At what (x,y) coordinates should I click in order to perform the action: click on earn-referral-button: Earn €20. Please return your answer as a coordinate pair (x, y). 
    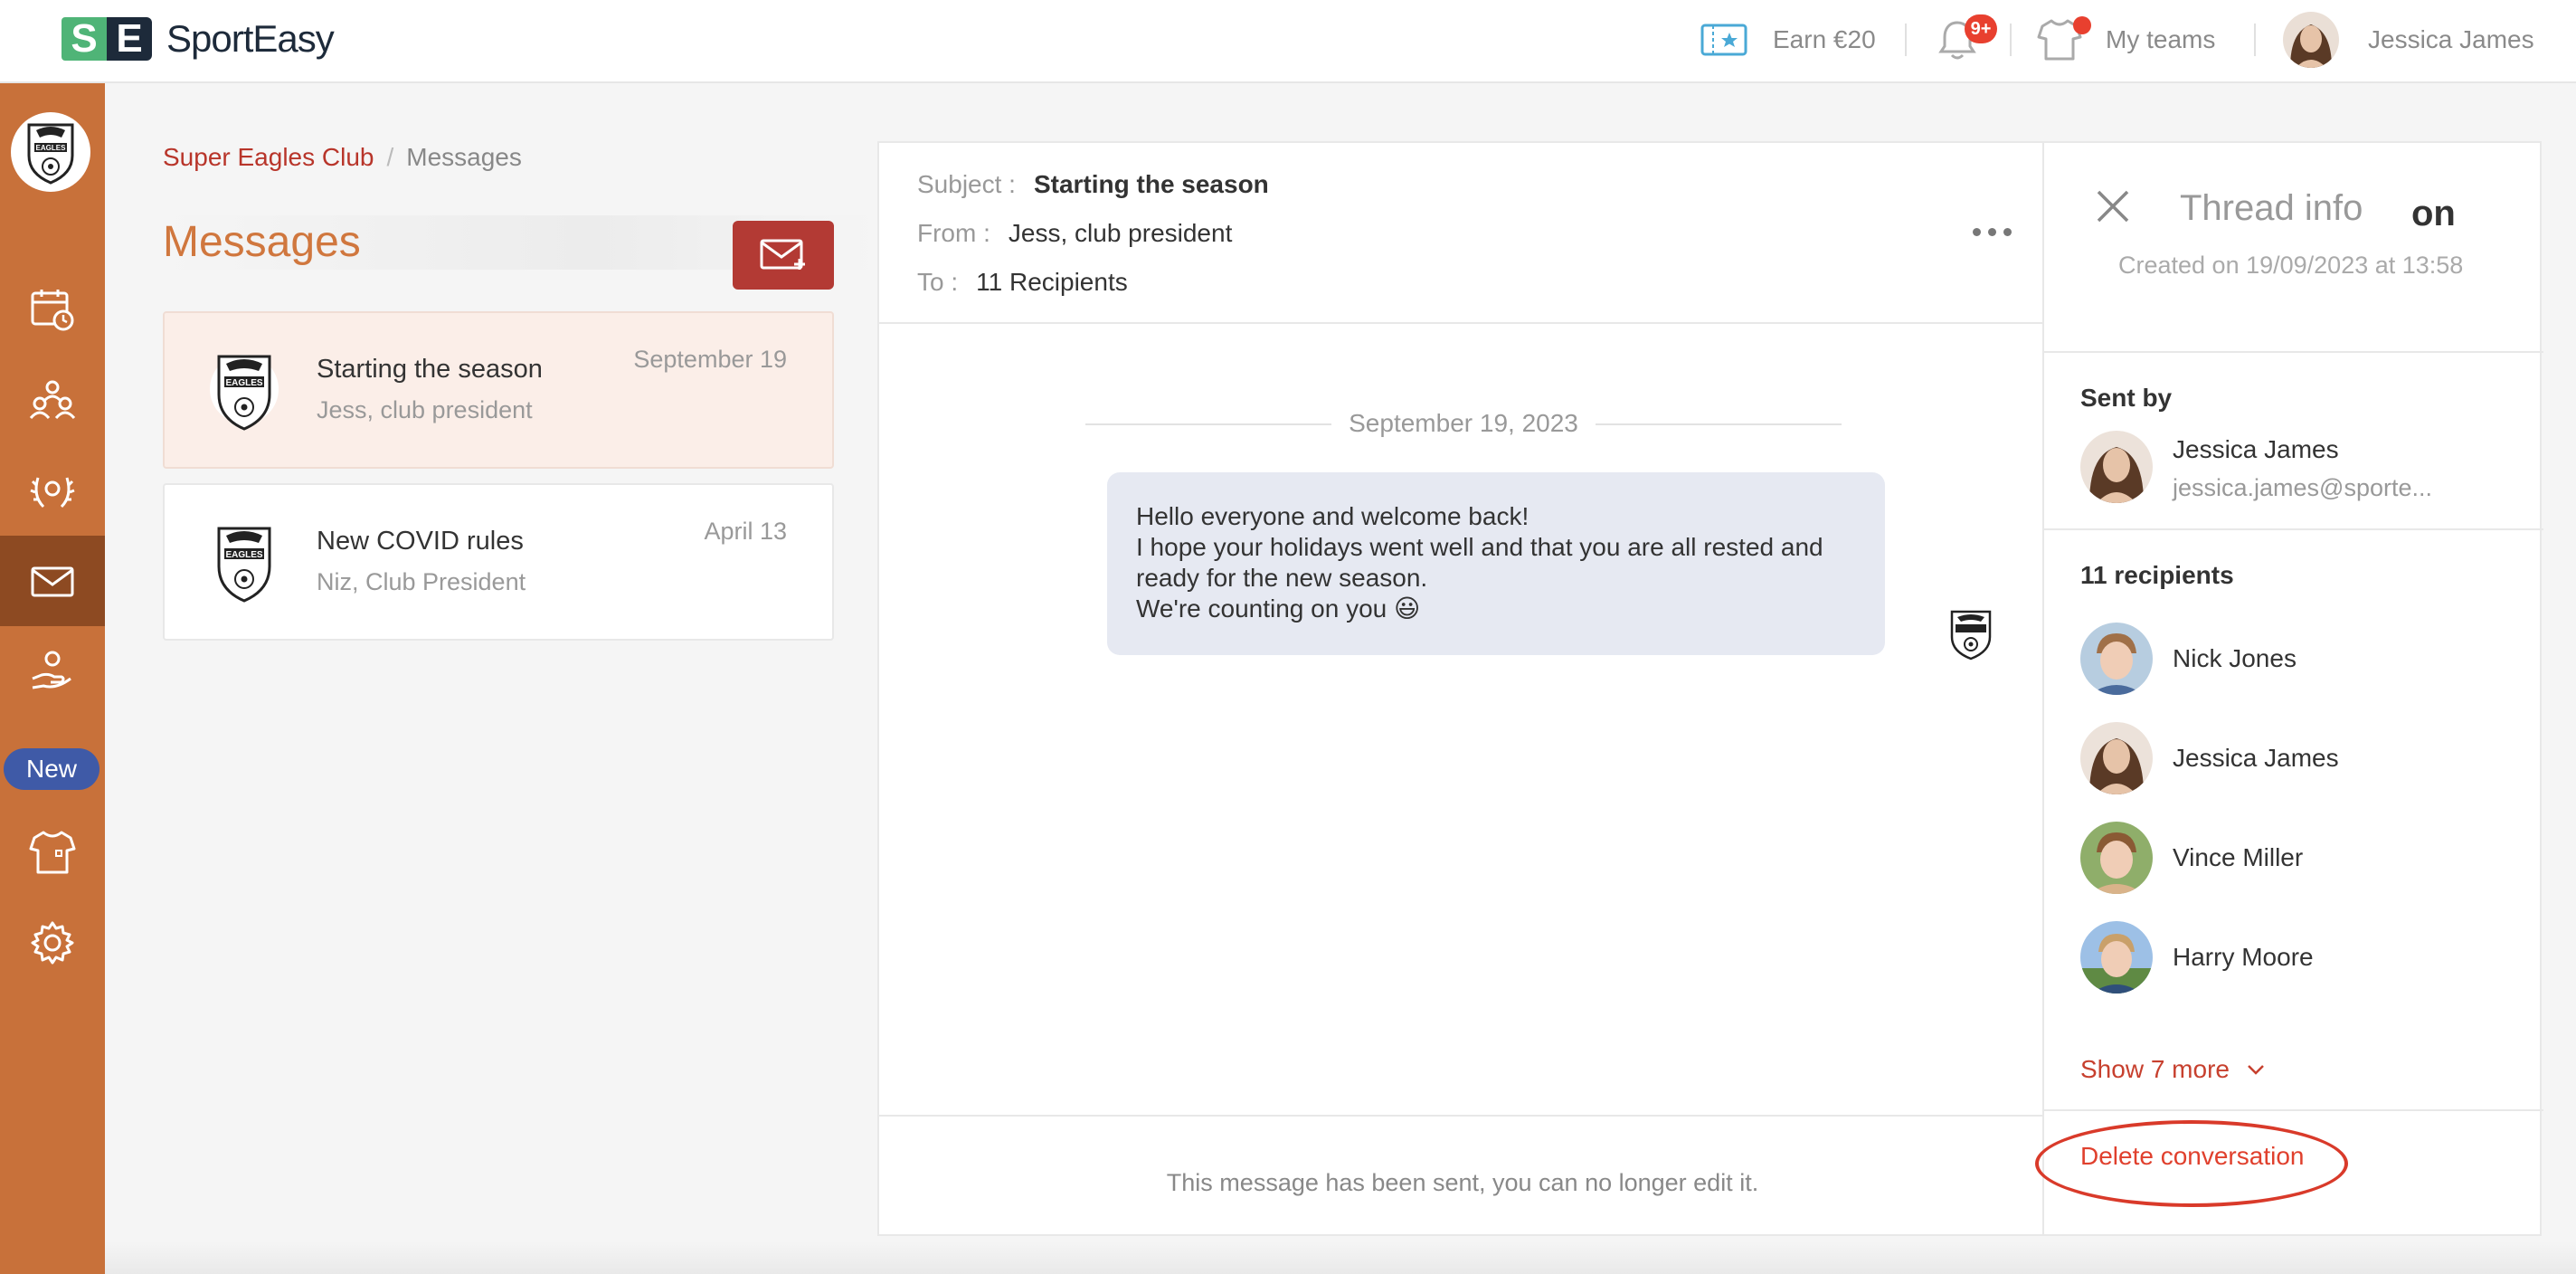
    Looking at the image, I should click on (1788, 40).